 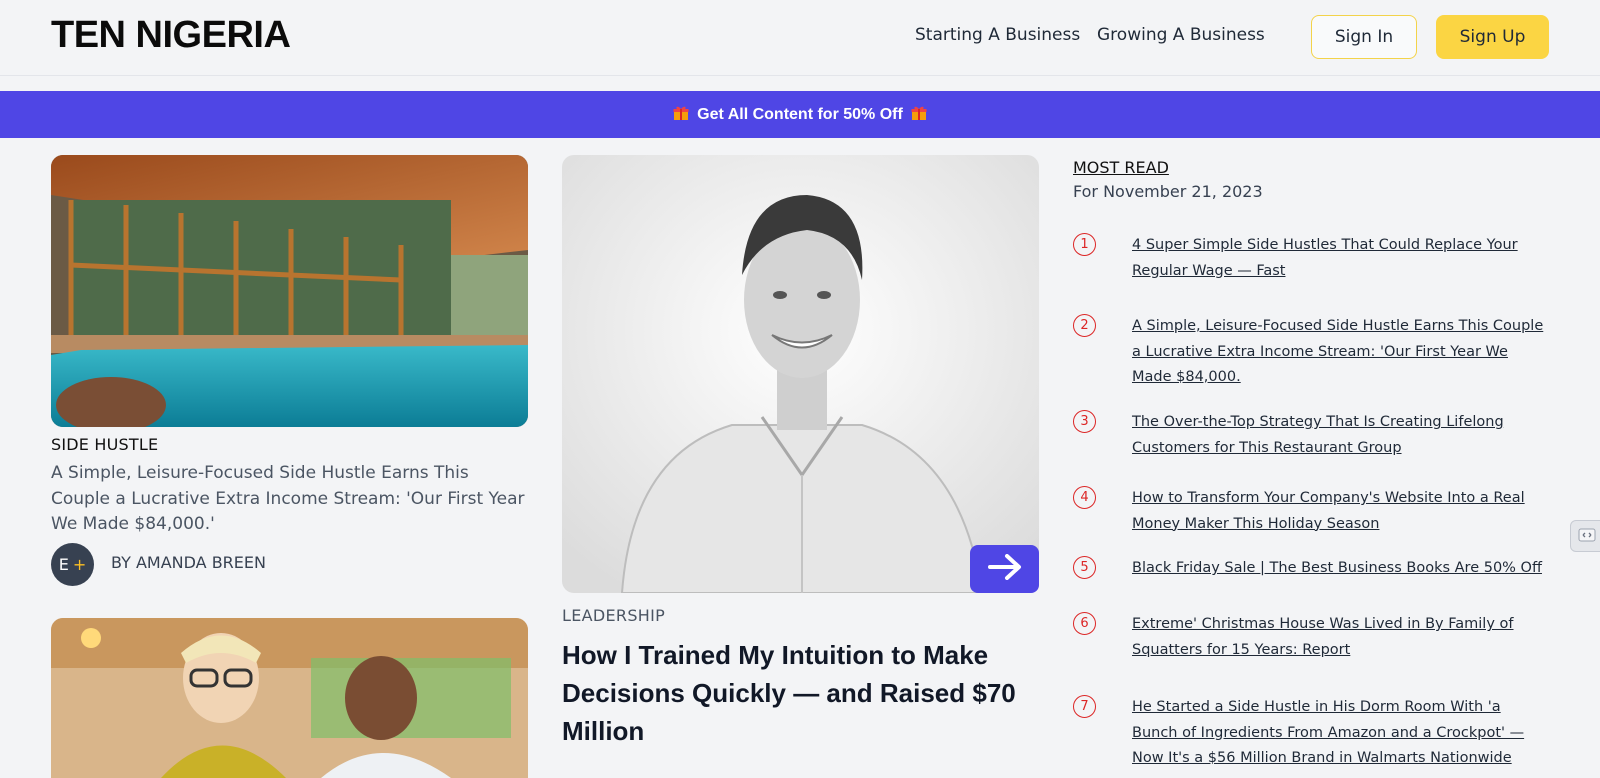 What do you see at coordinates (289, 698) in the screenshot?
I see `meeting-image` at bounding box center [289, 698].